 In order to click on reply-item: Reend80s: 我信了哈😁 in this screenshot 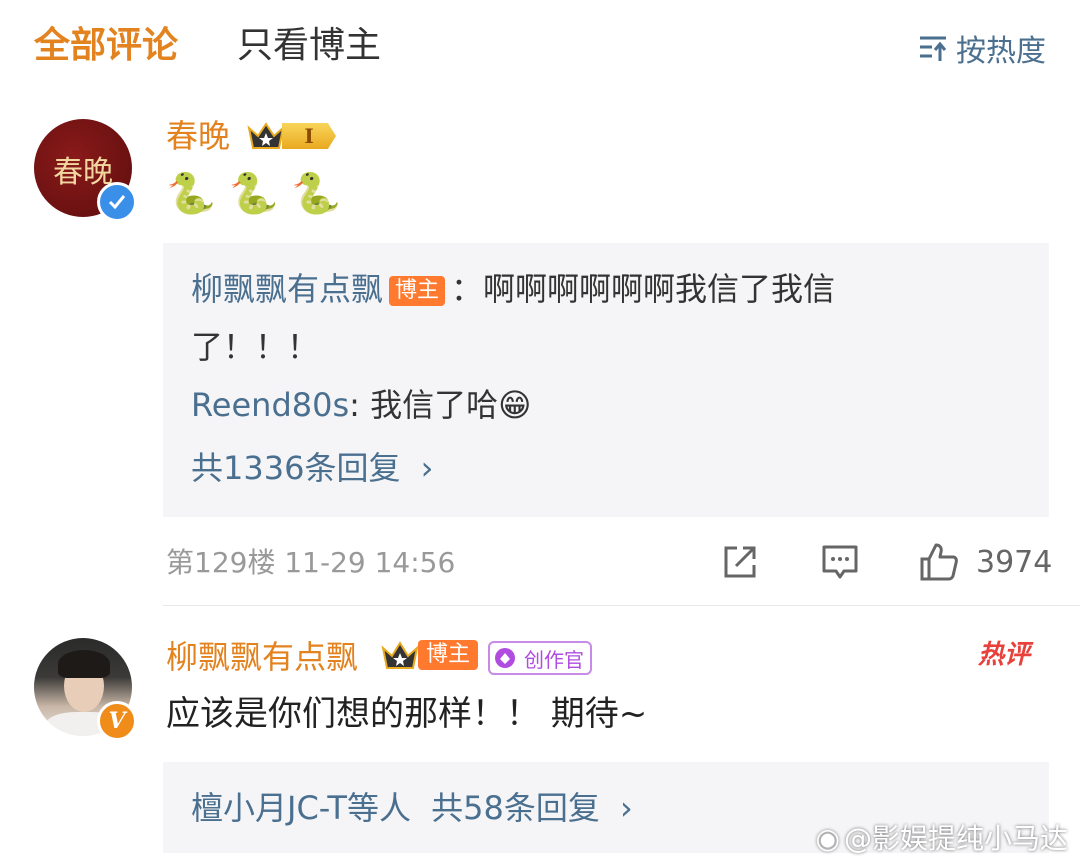, I will do `click(361, 405)`.